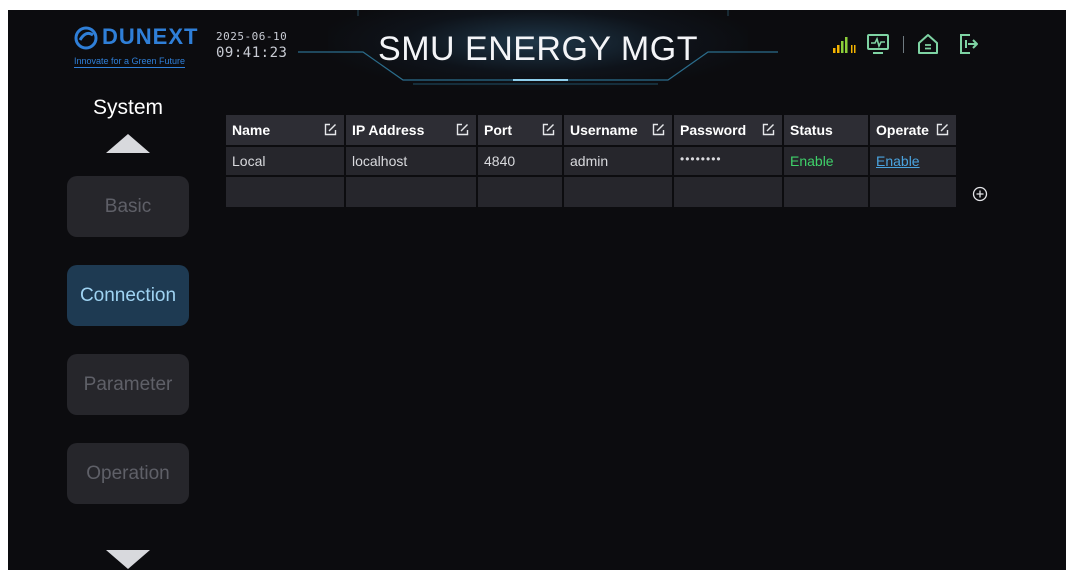  What do you see at coordinates (968, 44) in the screenshot?
I see `logout-door-icon` at bounding box center [968, 44].